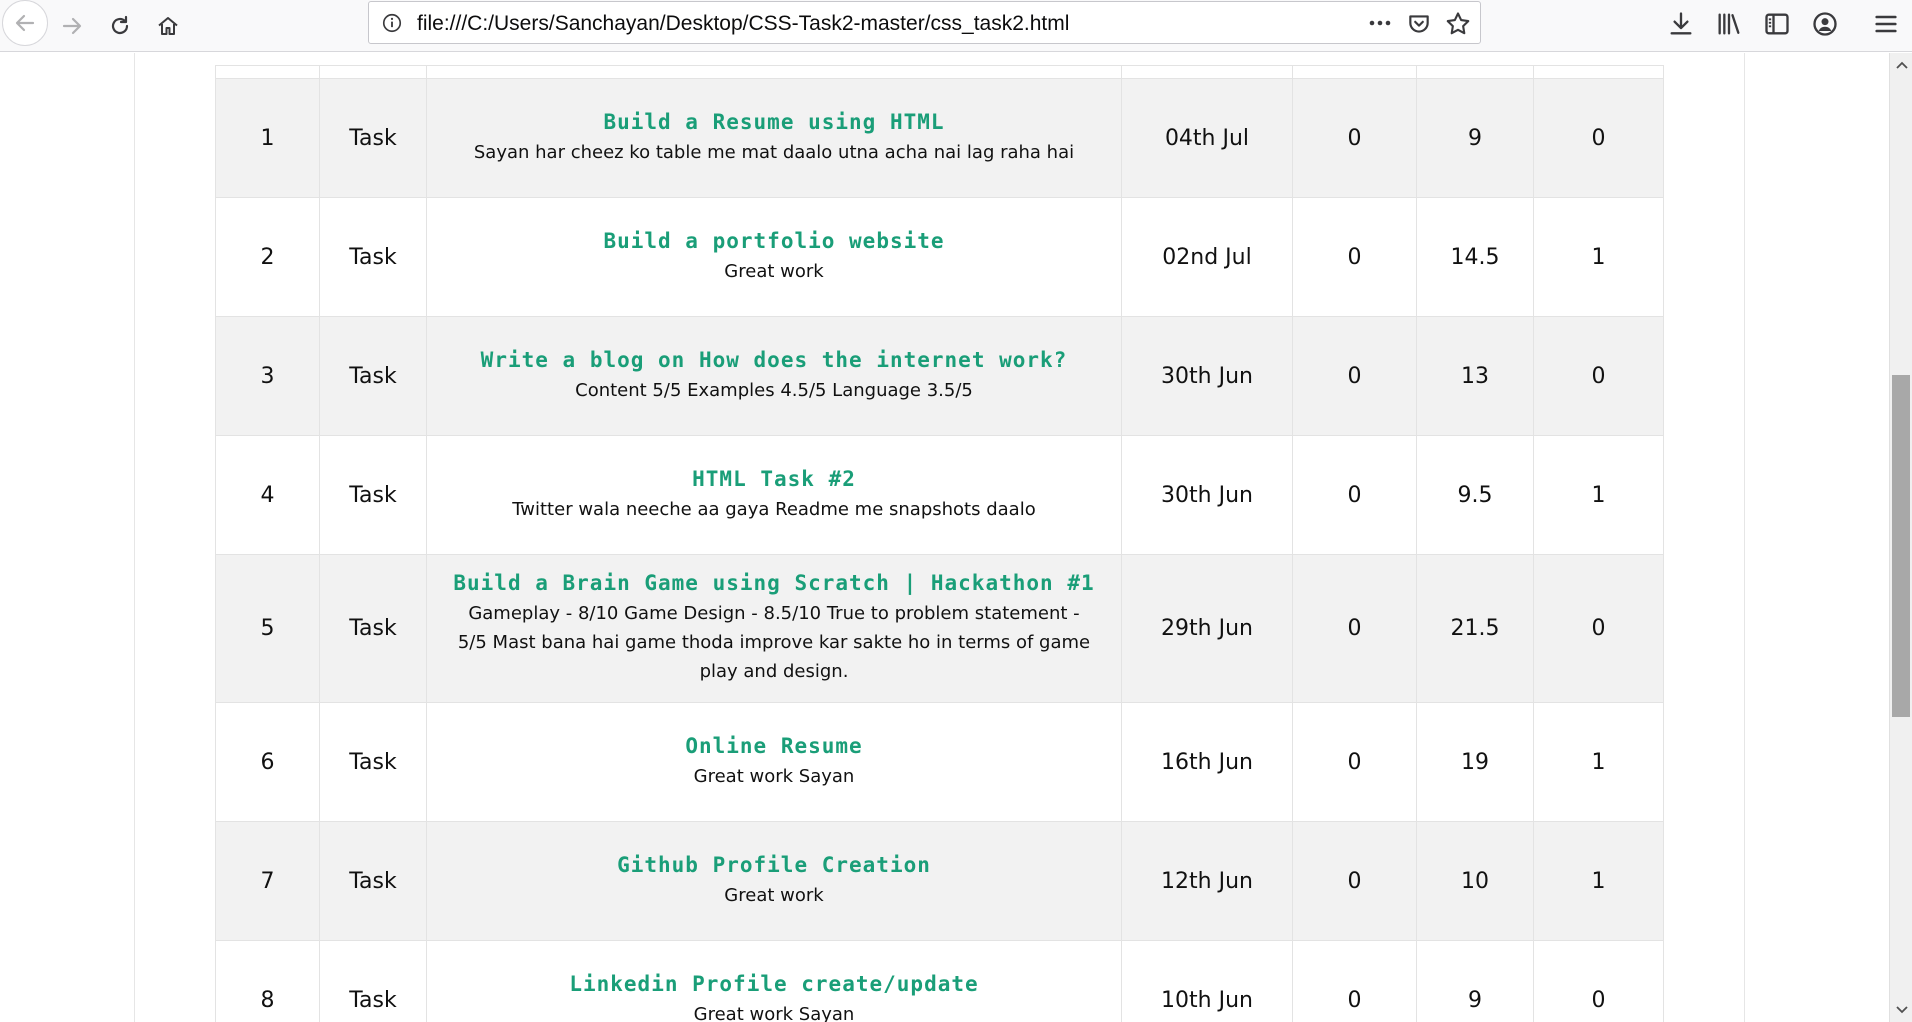 Image resolution: width=1912 pixels, height=1022 pixels. I want to click on row-score-cell-2: 9.5, so click(1475, 495).